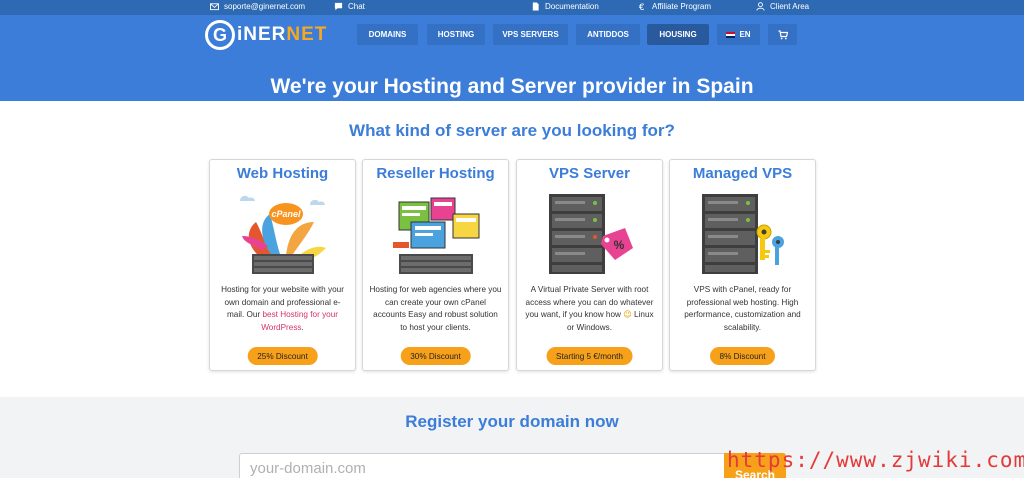 The height and width of the screenshot is (478, 1024). What do you see at coordinates (745, 34) in the screenshot?
I see `language-label: EN` at bounding box center [745, 34].